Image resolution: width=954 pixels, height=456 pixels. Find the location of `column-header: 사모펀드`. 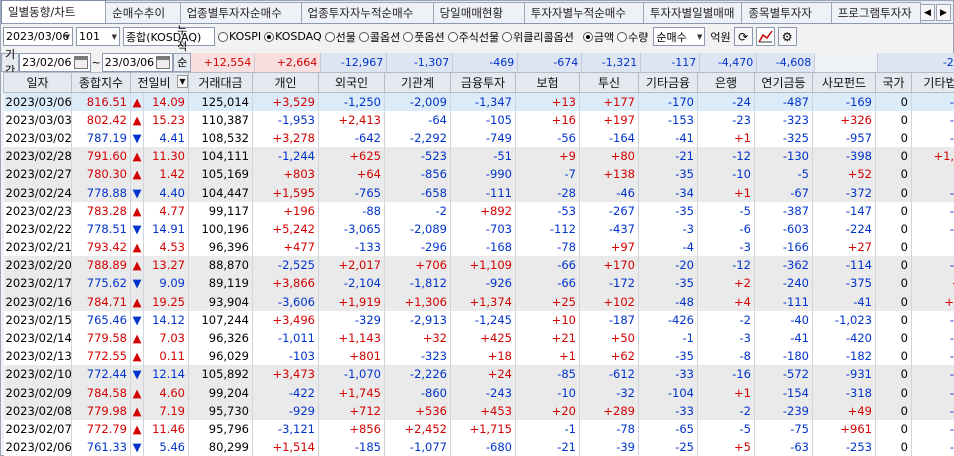

column-header: 사모펀드 is located at coordinates (844, 82).